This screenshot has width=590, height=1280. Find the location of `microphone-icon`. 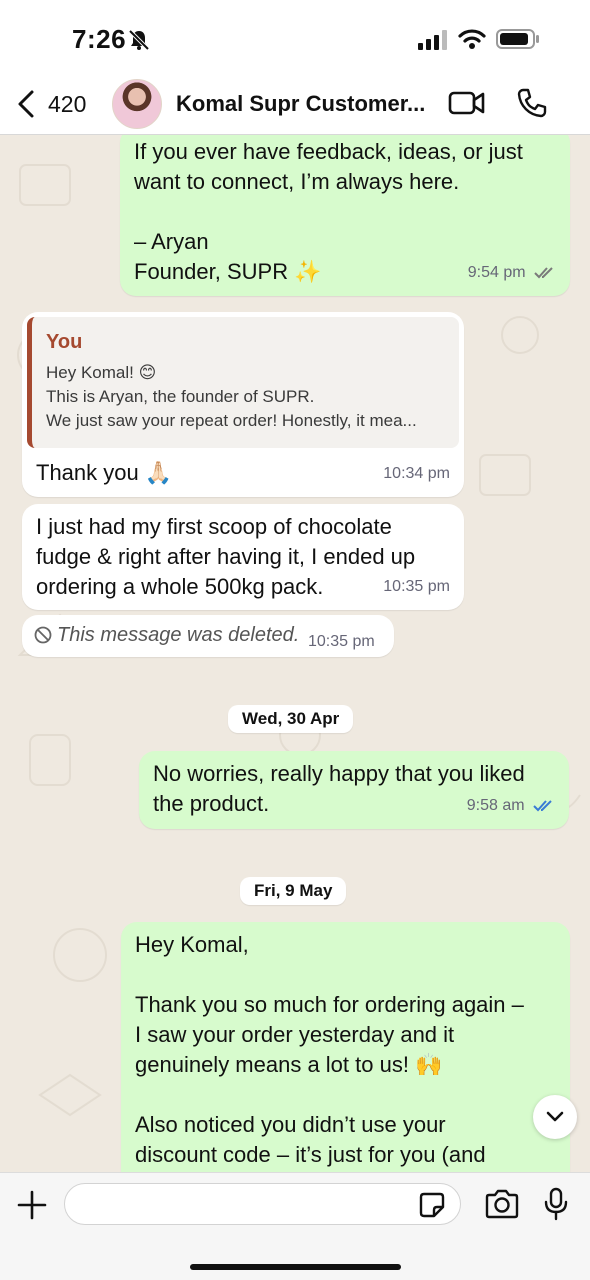

microphone-icon is located at coordinates (556, 1206).